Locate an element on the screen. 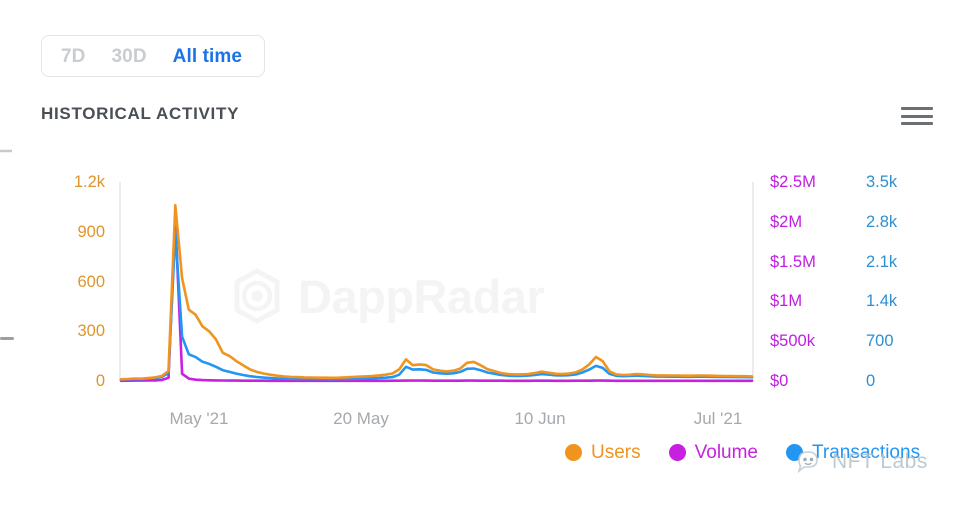 The width and height of the screenshot is (960, 505). tick-label: 900 is located at coordinates (91, 231).